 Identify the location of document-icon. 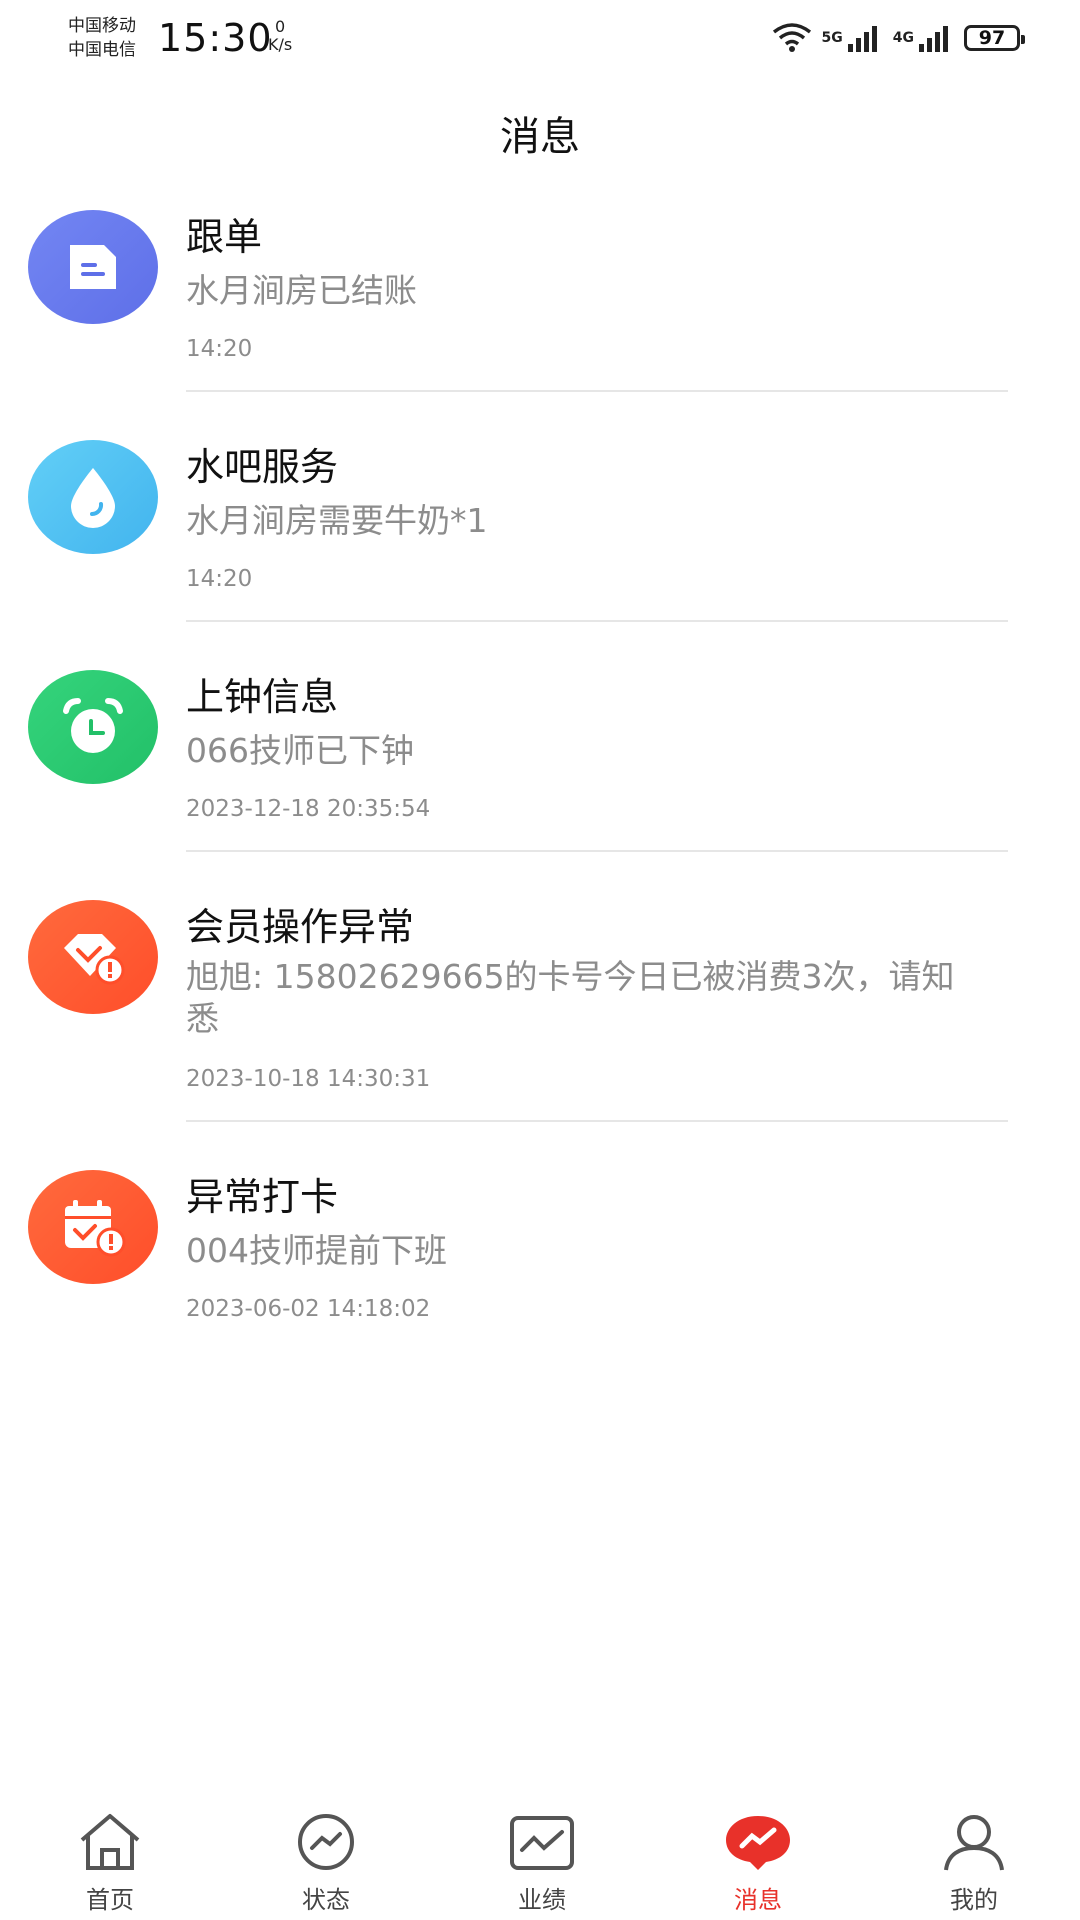
(93, 267).